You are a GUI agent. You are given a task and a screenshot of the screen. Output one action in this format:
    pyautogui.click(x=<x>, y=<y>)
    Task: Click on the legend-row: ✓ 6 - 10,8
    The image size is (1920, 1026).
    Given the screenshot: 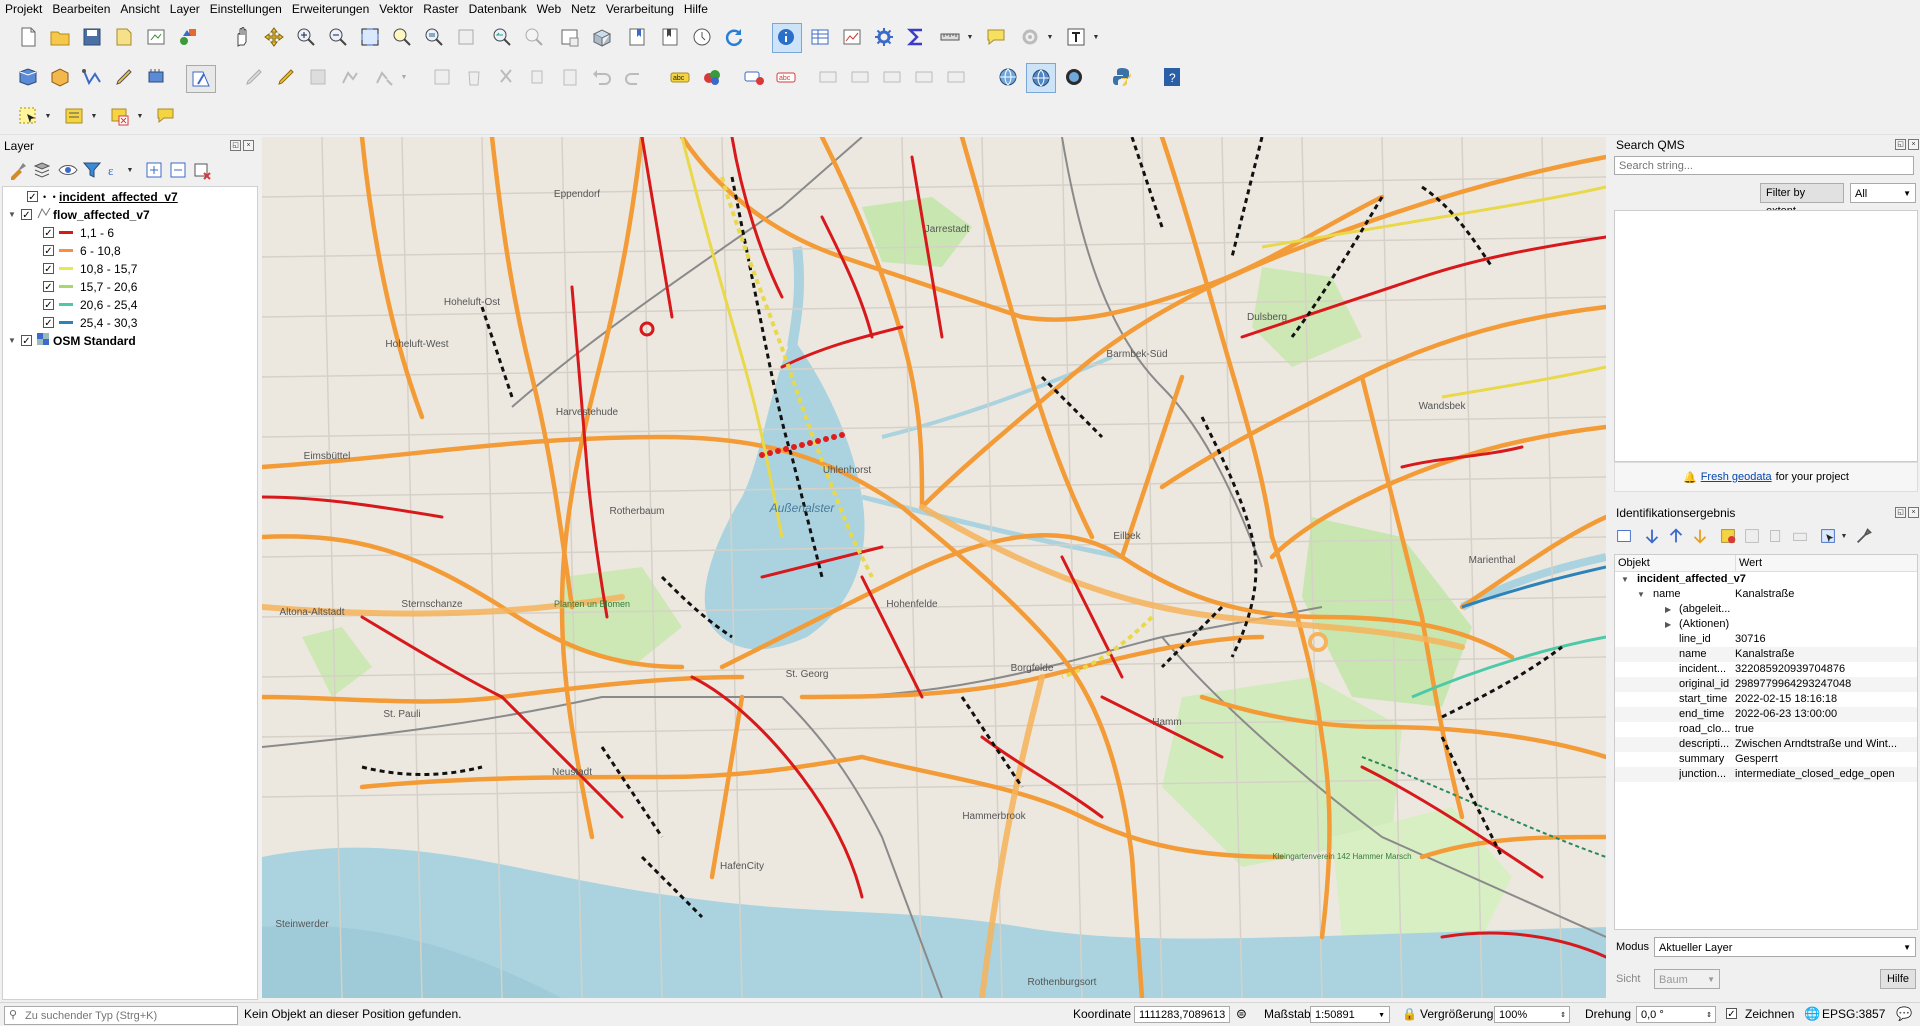 What is the action you would take?
    pyautogui.click(x=82, y=250)
    